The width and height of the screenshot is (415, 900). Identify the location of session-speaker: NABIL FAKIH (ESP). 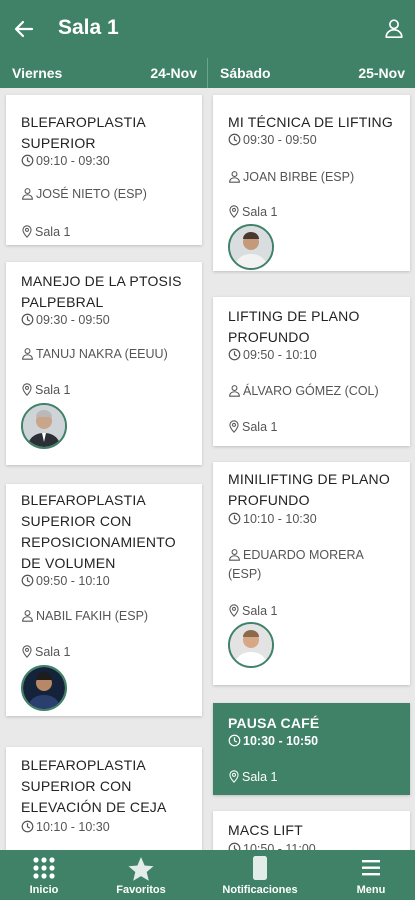
(84, 616).